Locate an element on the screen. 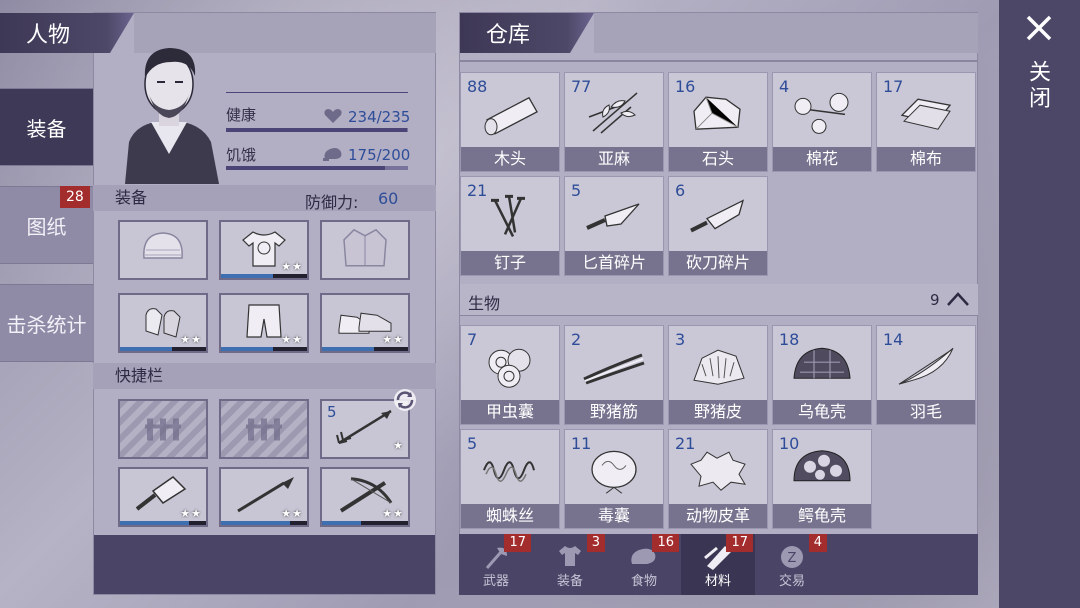 This screenshot has width=1080, height=608. item-name: 甲虫囊 is located at coordinates (510, 412).